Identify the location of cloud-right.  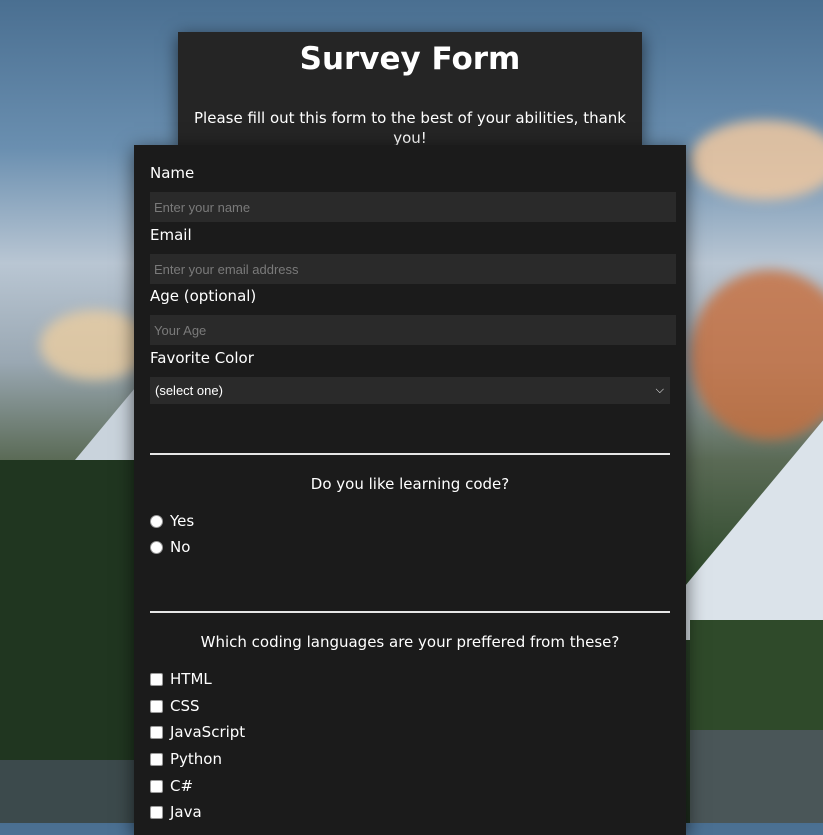
(756, 160).